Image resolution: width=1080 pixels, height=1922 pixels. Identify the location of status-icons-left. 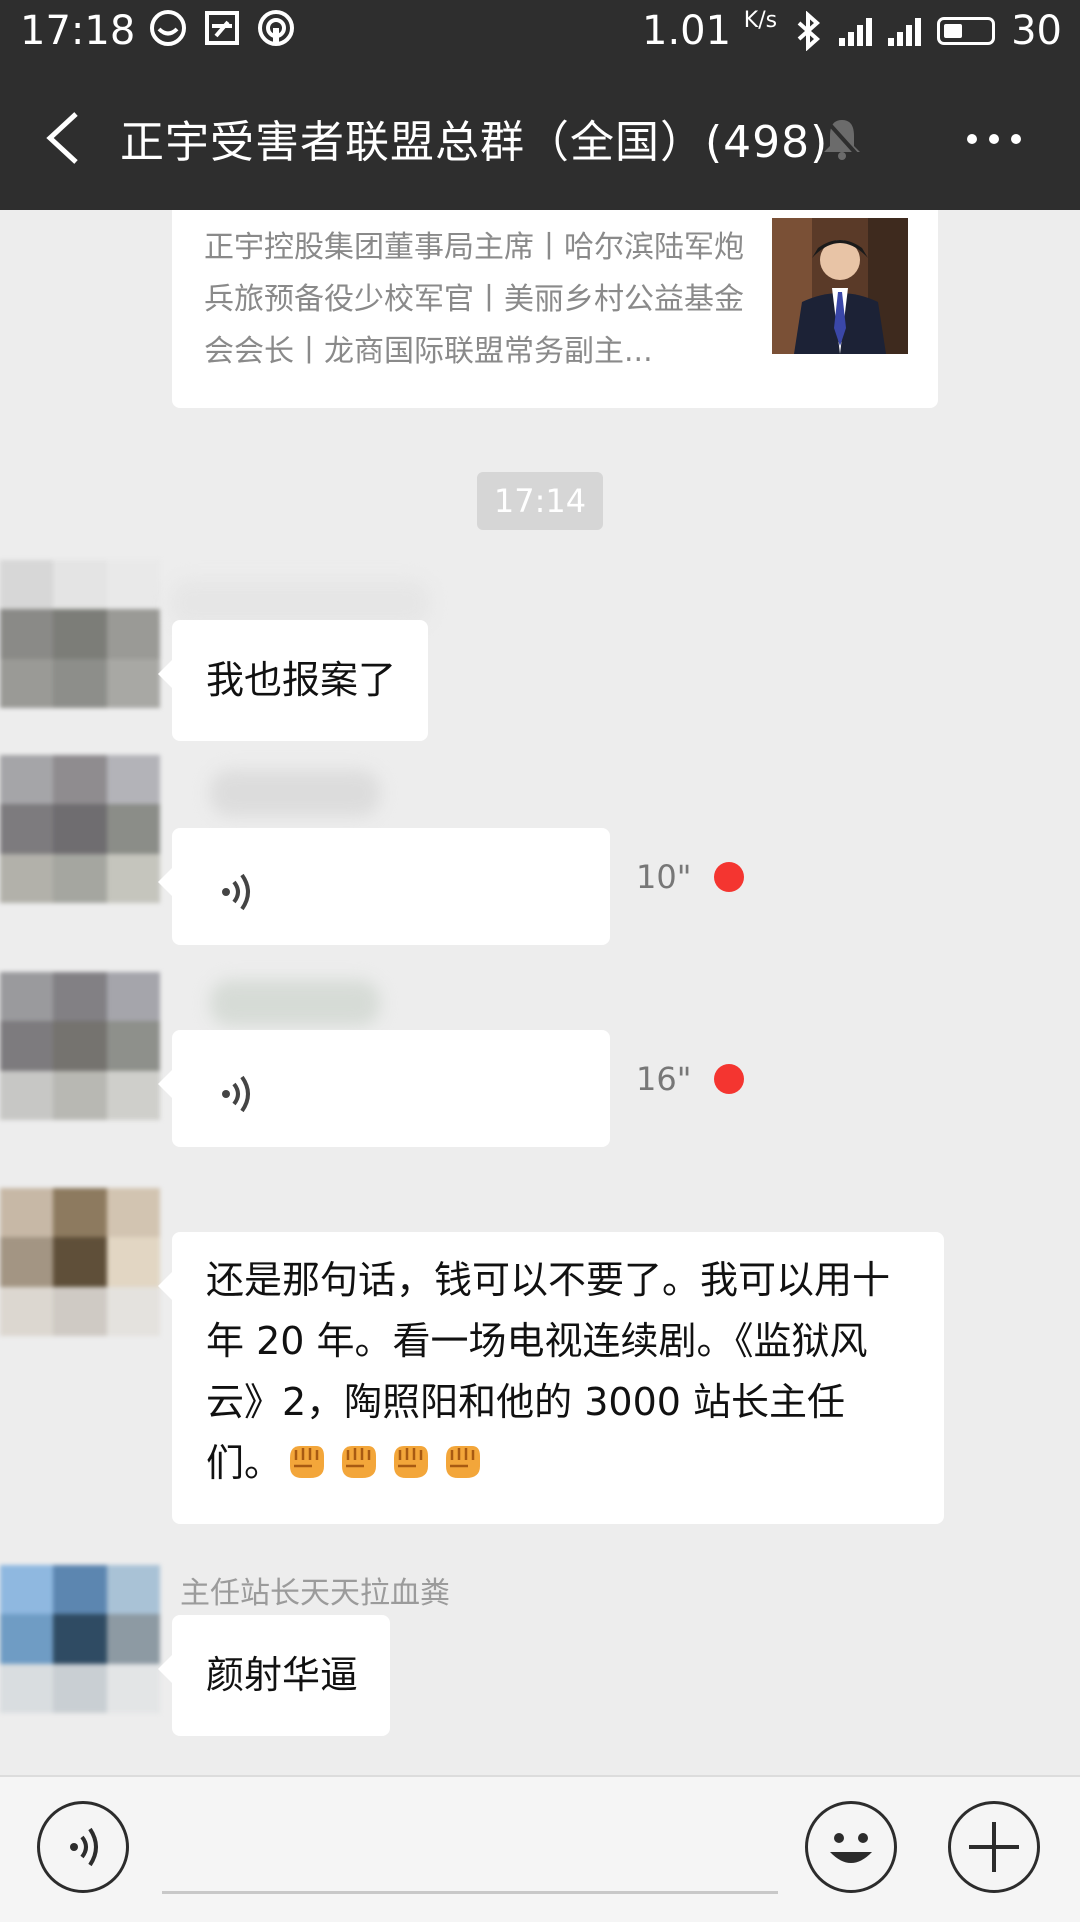
(222, 28).